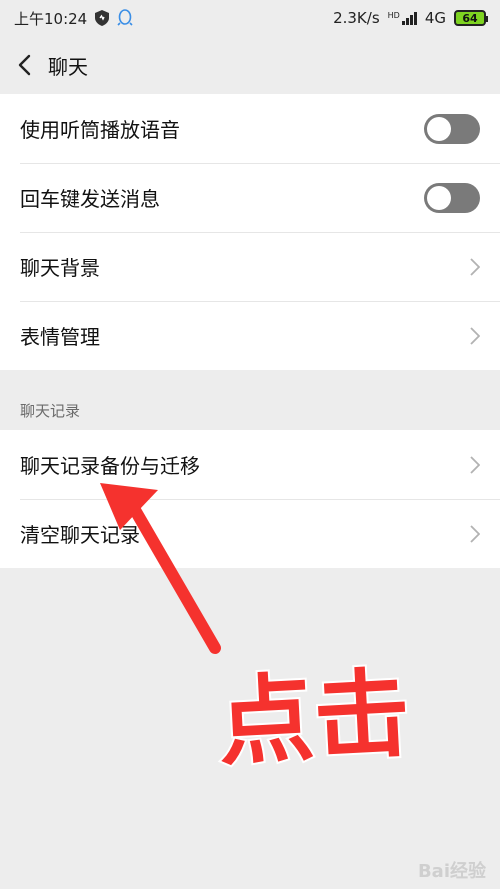 The height and width of the screenshot is (889, 500). I want to click on setting-label: 回车键发送消息, so click(90, 199).